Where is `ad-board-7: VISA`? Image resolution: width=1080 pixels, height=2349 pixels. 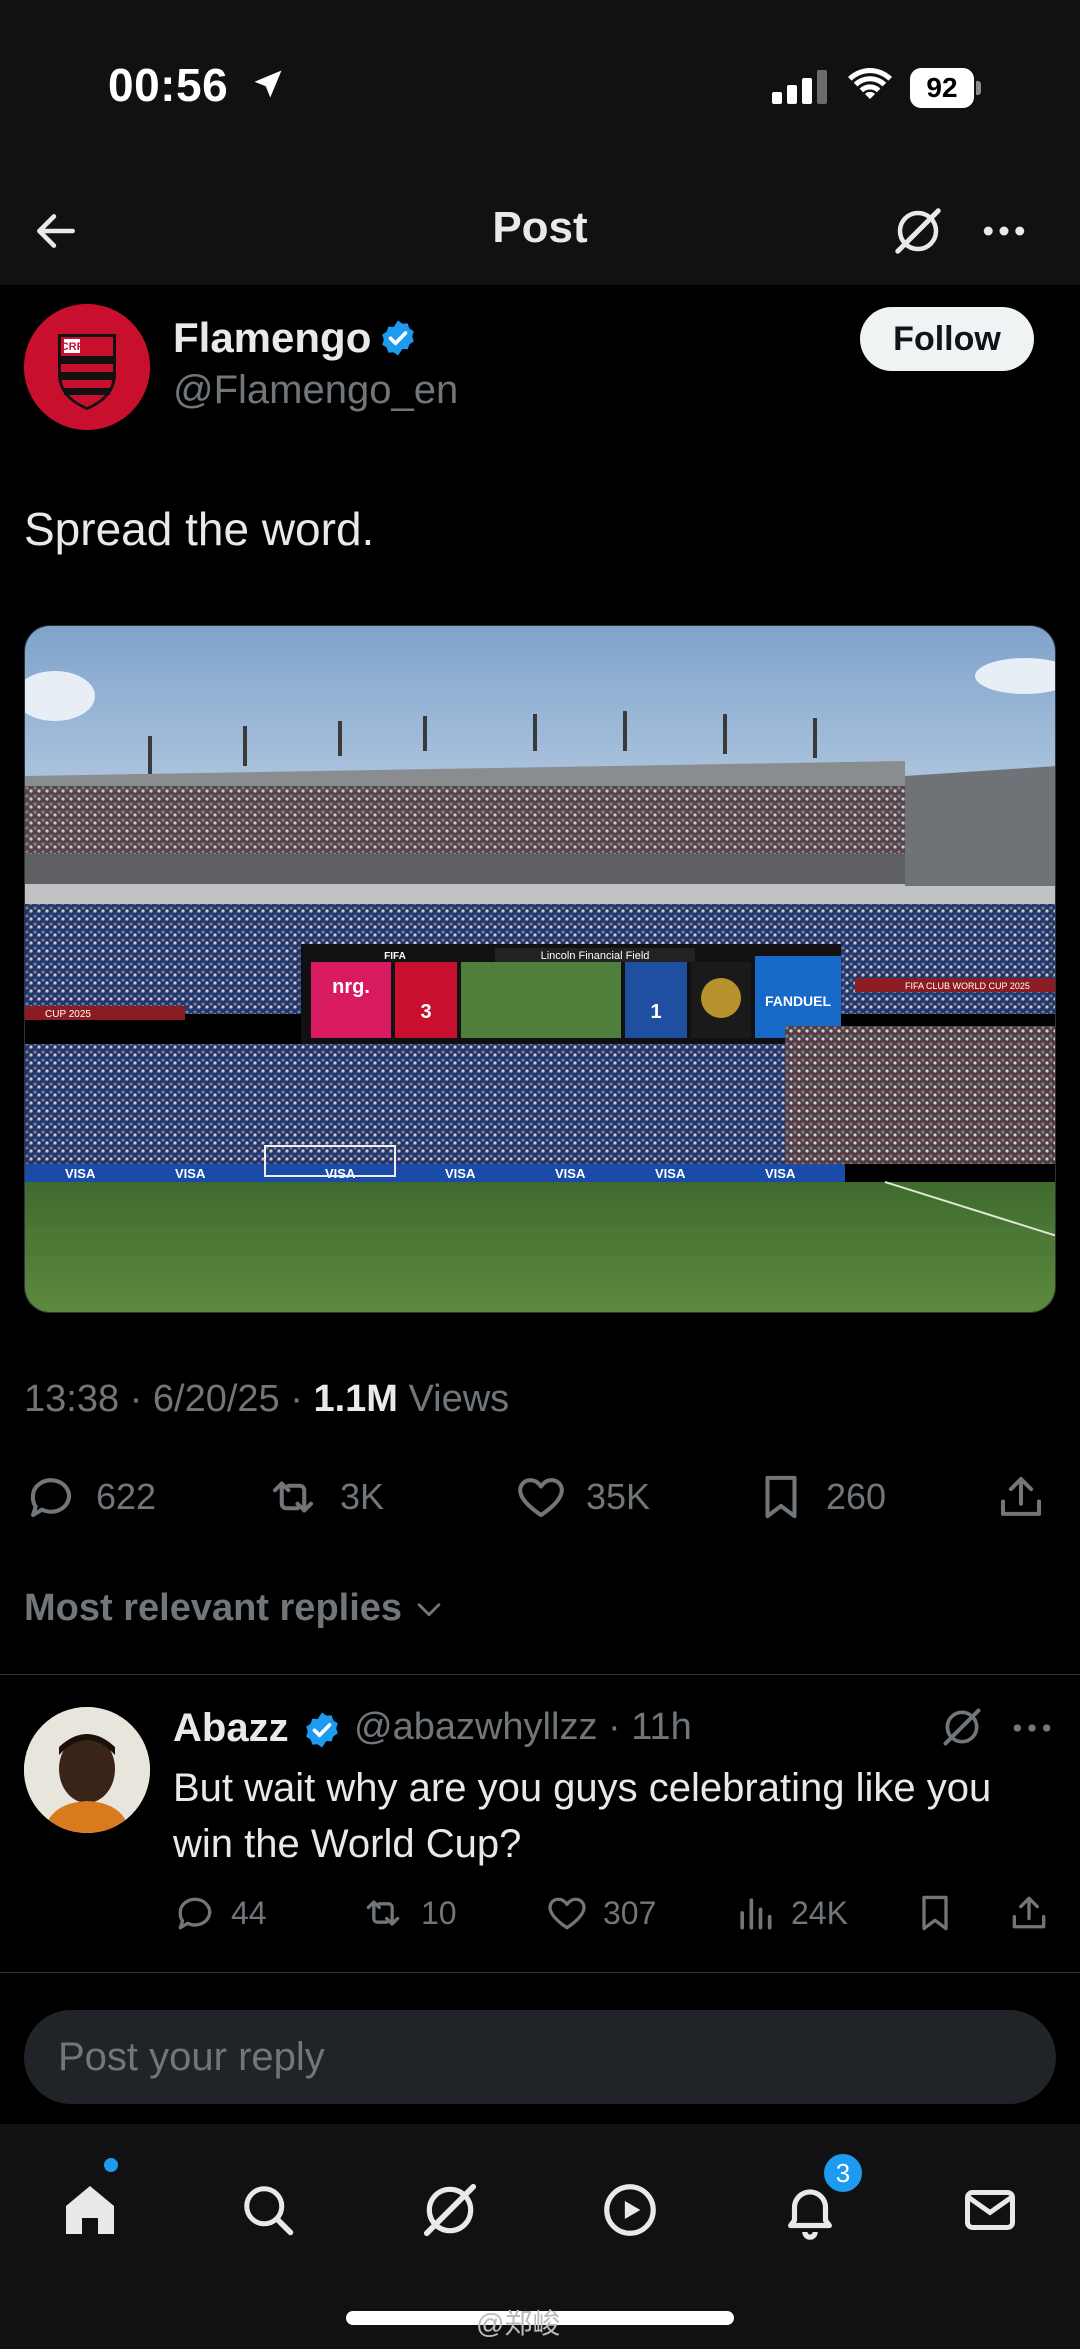
ad-board-7: VISA is located at coordinates (780, 1173).